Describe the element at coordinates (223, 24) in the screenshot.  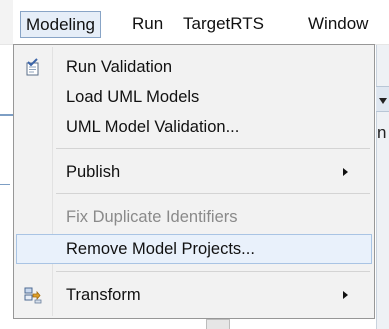
I see `menu-targetrts: TargetRTS` at that location.